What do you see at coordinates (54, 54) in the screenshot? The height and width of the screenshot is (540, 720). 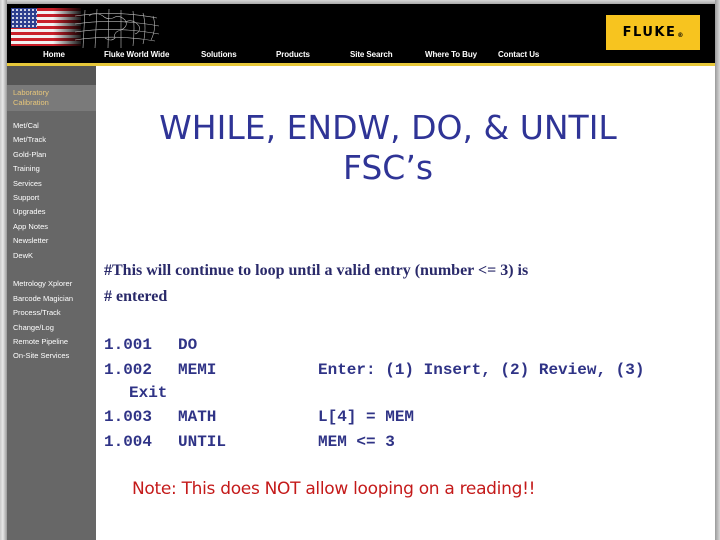 I see `nav-home: Home` at bounding box center [54, 54].